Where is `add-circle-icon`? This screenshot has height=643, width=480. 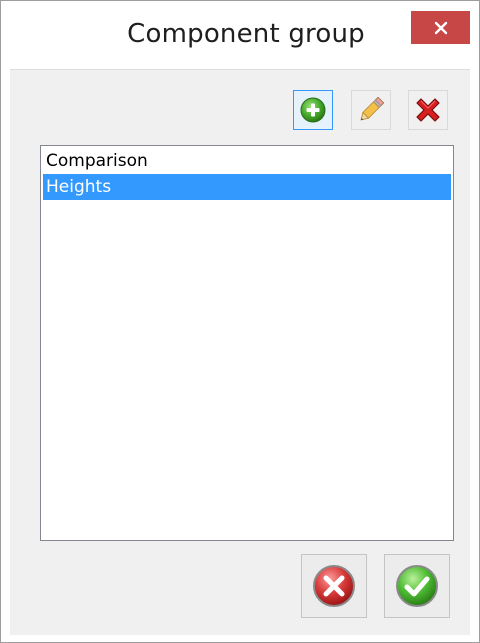
add-circle-icon is located at coordinates (313, 110).